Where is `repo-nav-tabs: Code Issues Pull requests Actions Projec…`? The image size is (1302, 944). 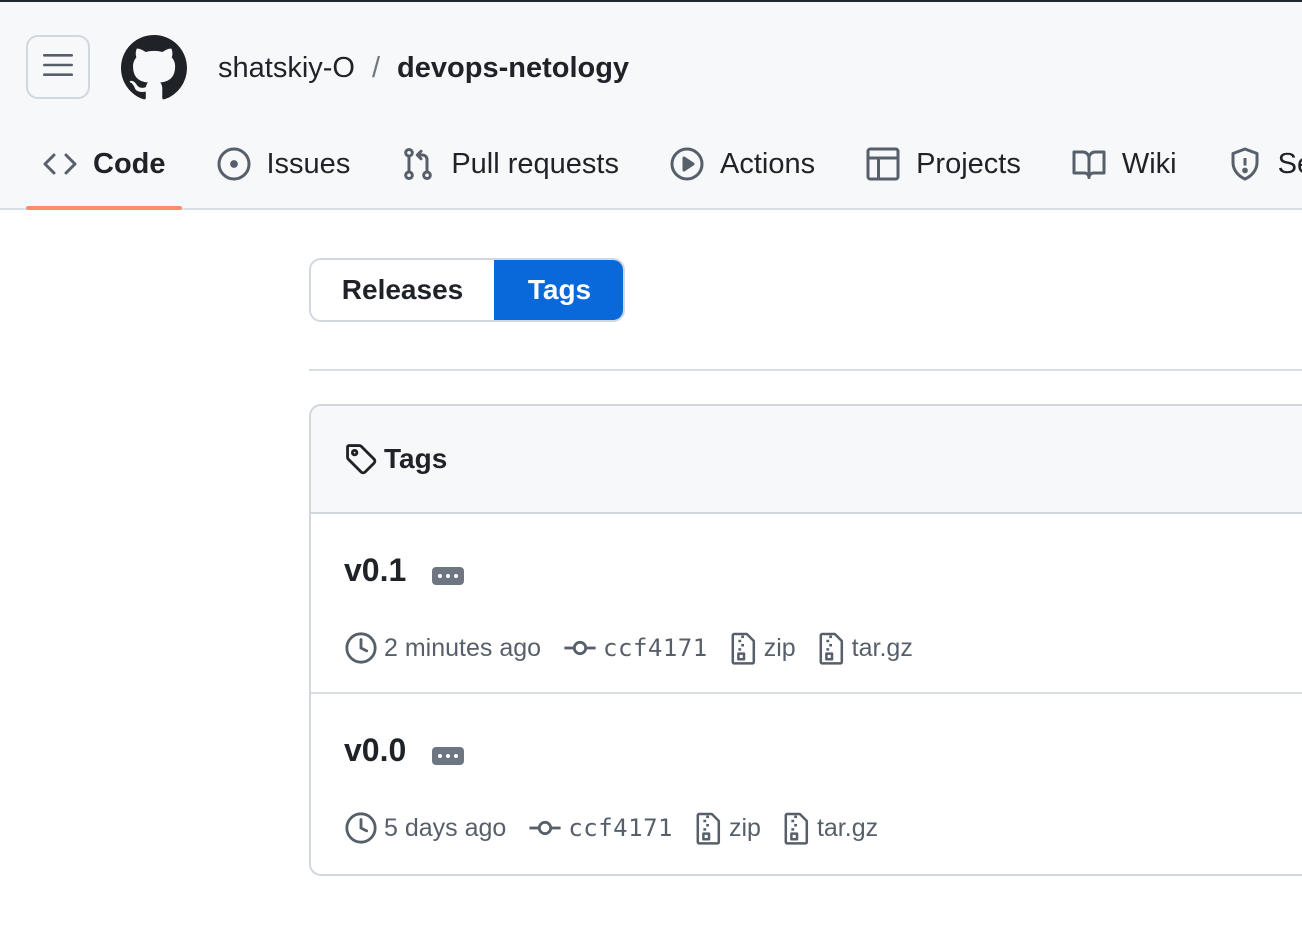 repo-nav-tabs: Code Issues Pull requests Actions Projec… is located at coordinates (664, 170).